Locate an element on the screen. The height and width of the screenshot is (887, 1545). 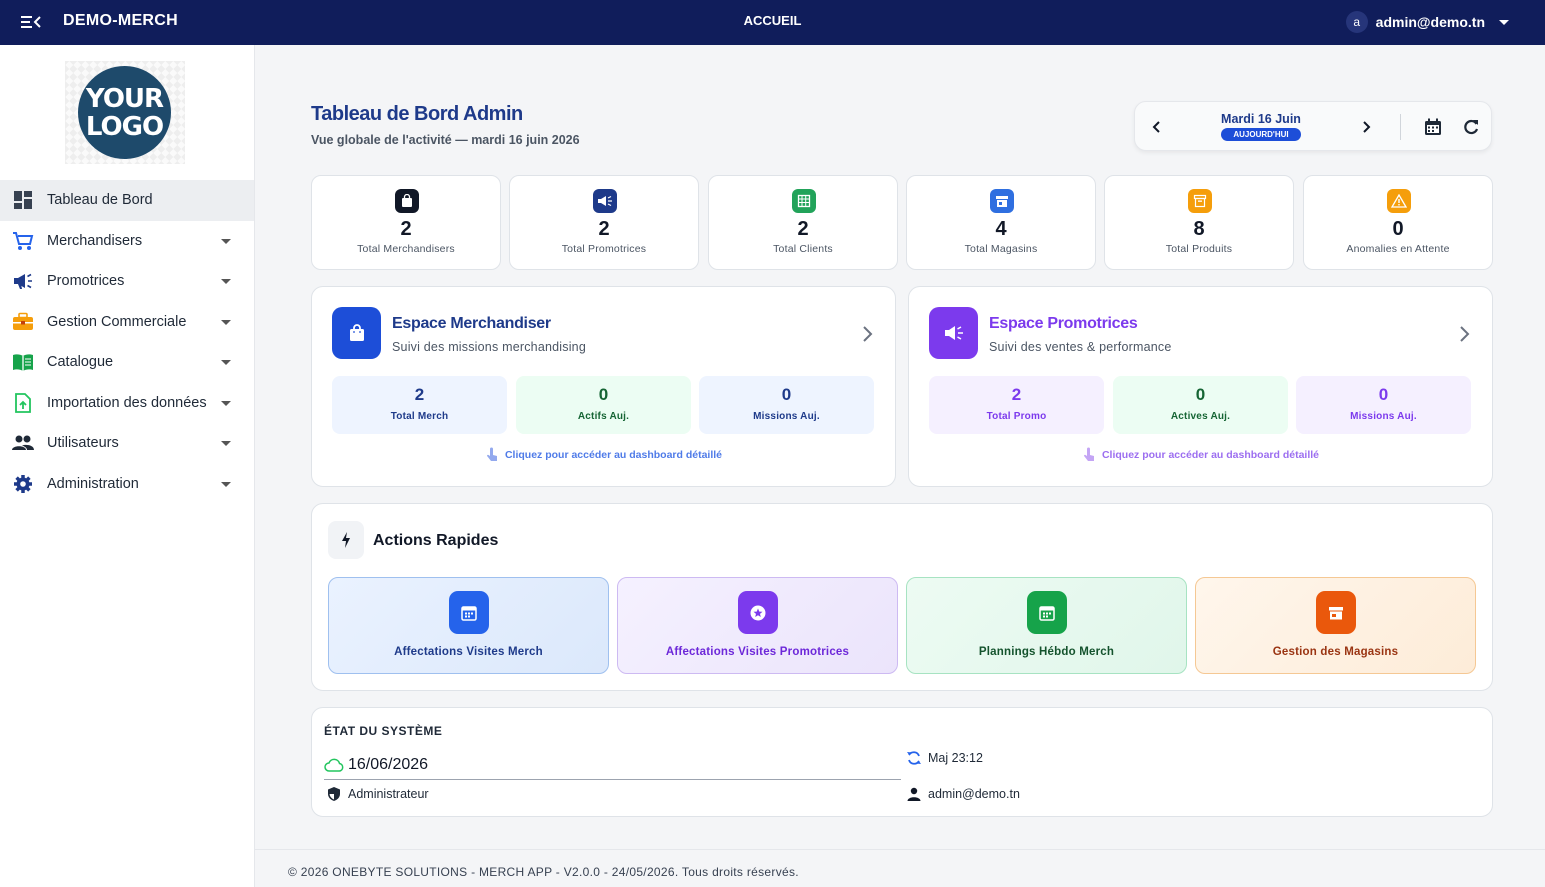
space-subtitle: Suivi des ventes & performance is located at coordinates (1080, 347).